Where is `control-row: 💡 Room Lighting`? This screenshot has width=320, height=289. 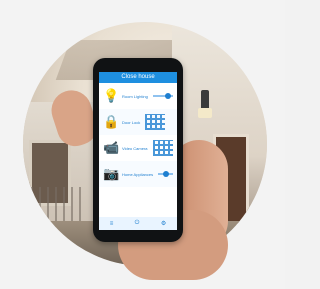 control-row: 💡 Room Lighting is located at coordinates (138, 96).